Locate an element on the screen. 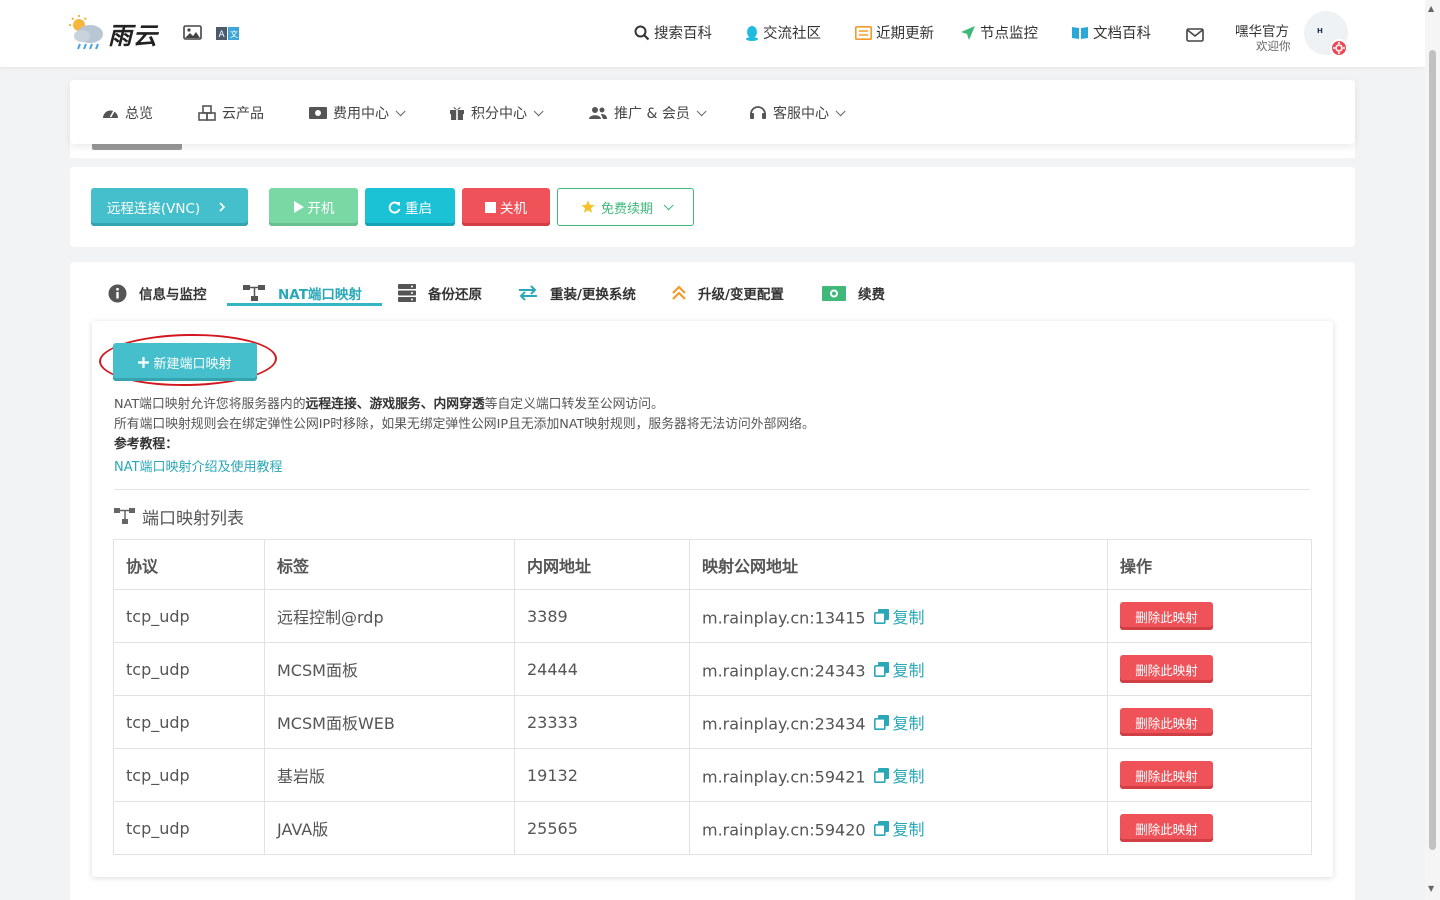  restart-button: 重启 is located at coordinates (410, 207).